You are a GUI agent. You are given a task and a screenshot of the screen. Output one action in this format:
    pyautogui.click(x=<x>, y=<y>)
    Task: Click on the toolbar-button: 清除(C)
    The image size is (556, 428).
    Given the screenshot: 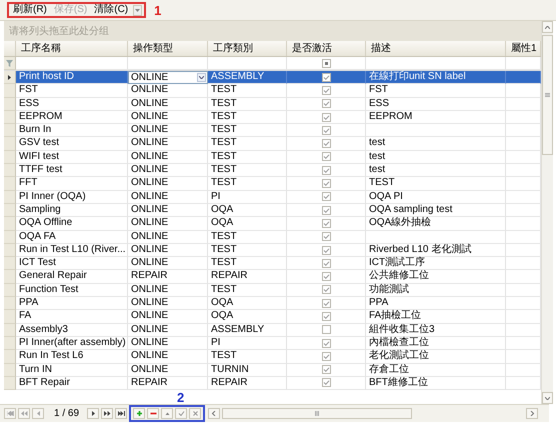 What is the action you would take?
    pyautogui.click(x=111, y=10)
    